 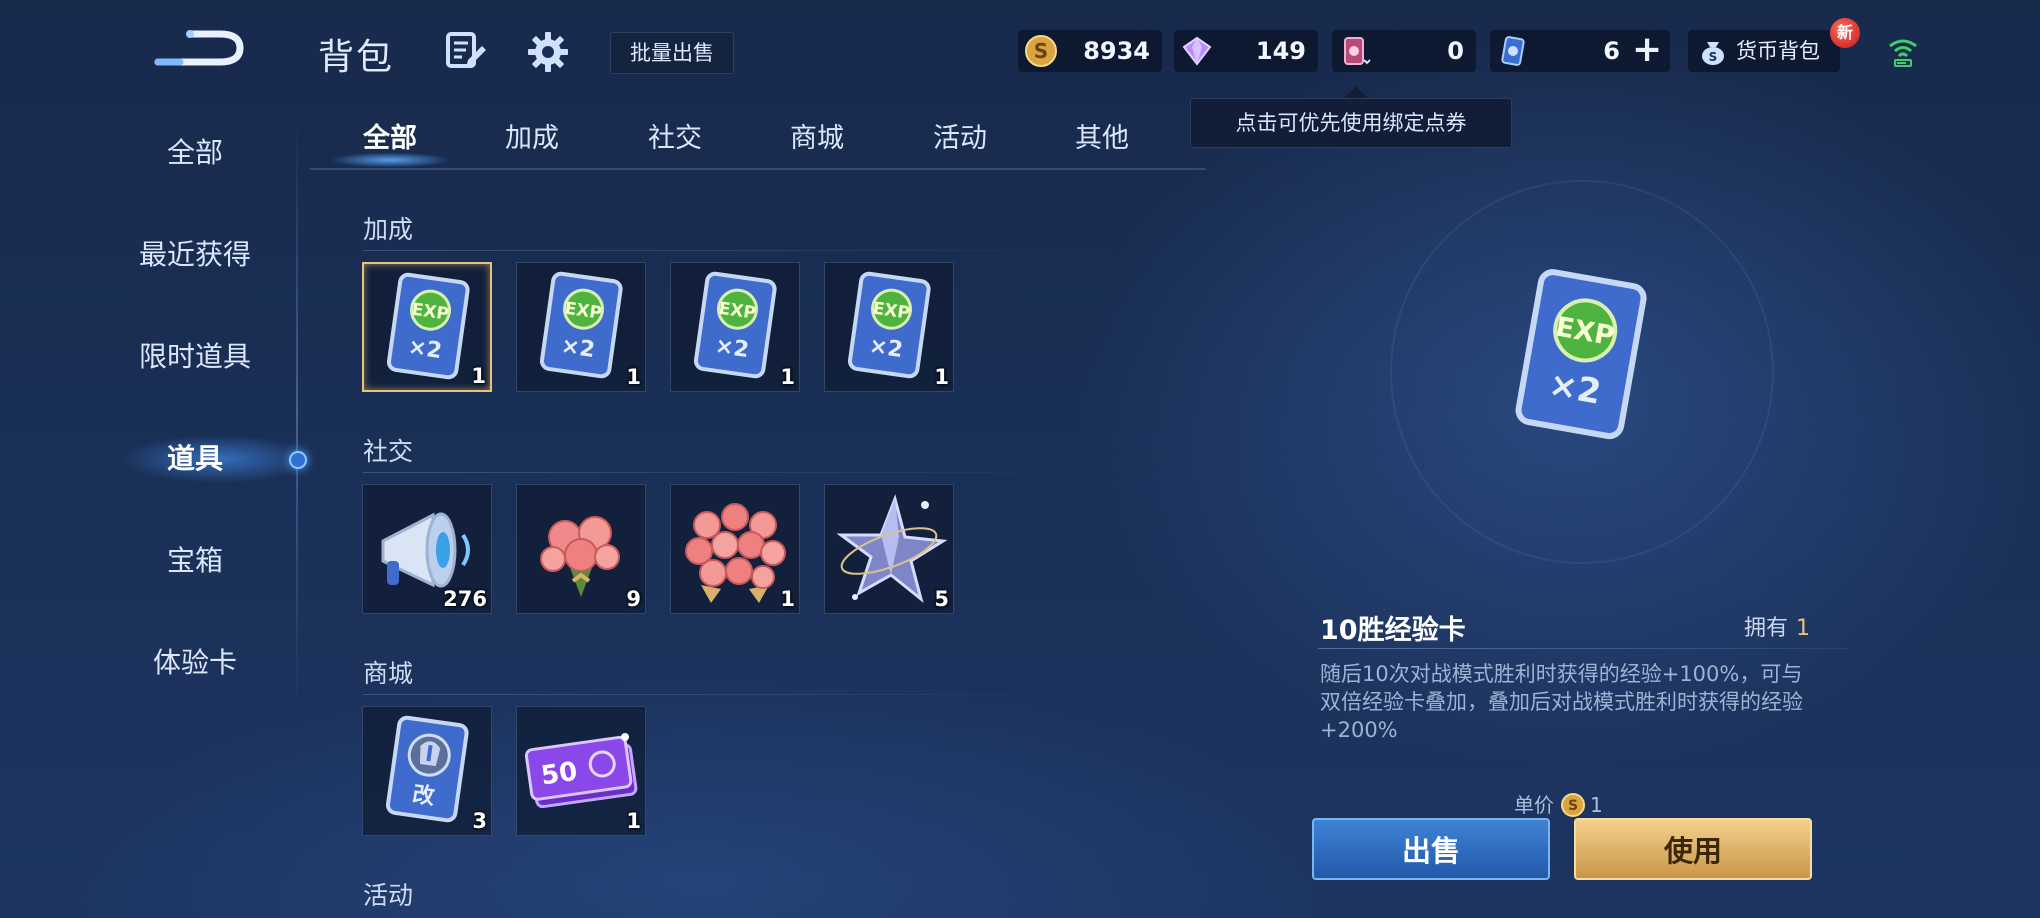 I want to click on tab-events: 活动, so click(x=960, y=135).